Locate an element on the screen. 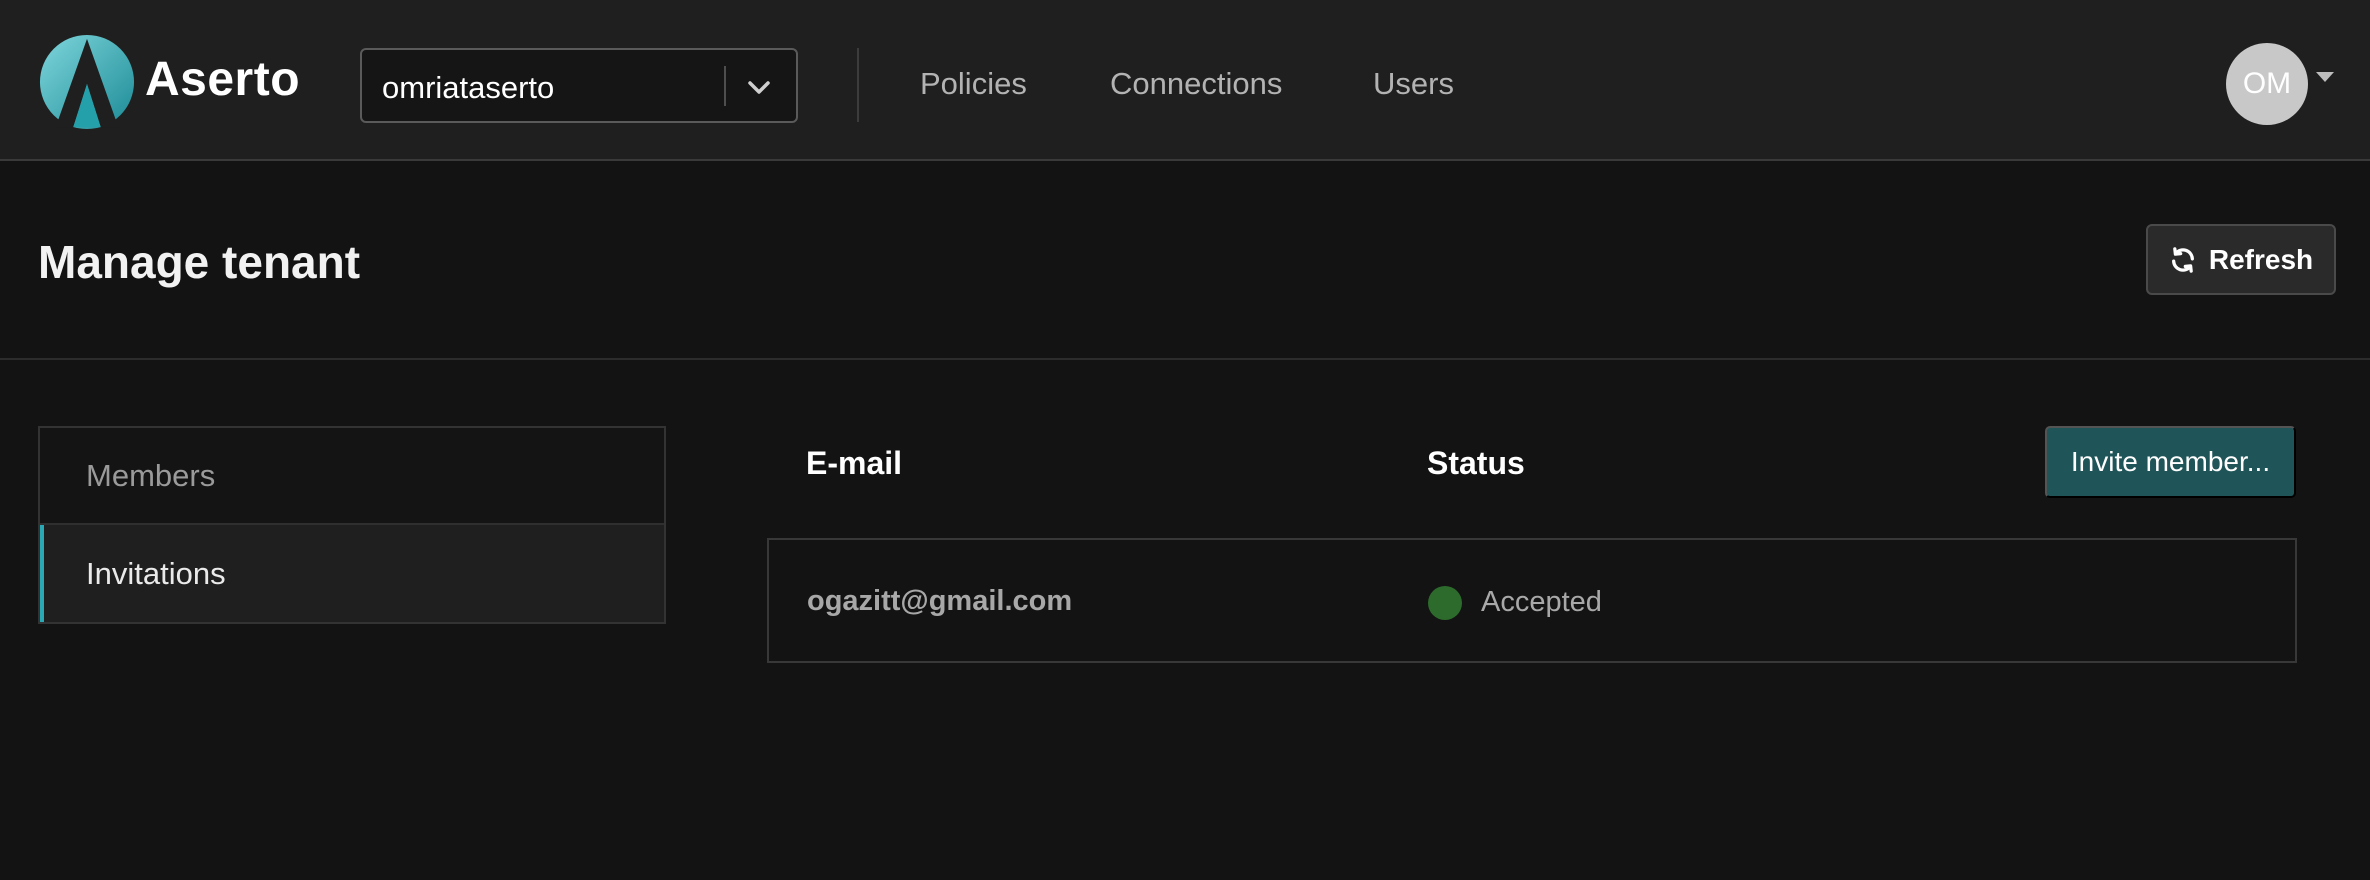  refresh-icon is located at coordinates (2182, 259).